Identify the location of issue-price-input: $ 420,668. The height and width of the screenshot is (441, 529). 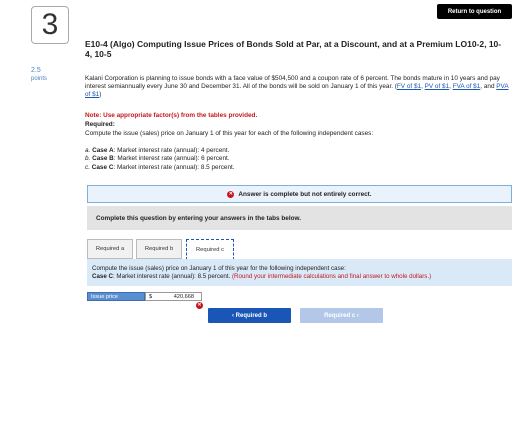
(173, 296).